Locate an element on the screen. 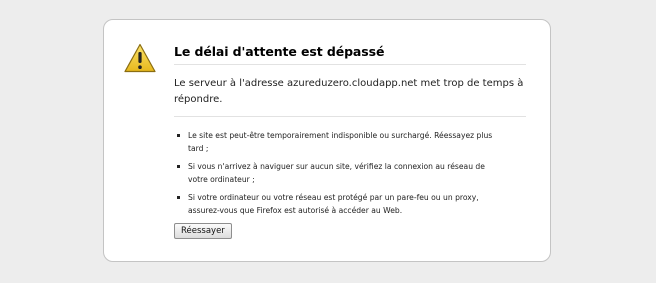  error-title: Le délai d'attente est dépassé is located at coordinates (350, 54).